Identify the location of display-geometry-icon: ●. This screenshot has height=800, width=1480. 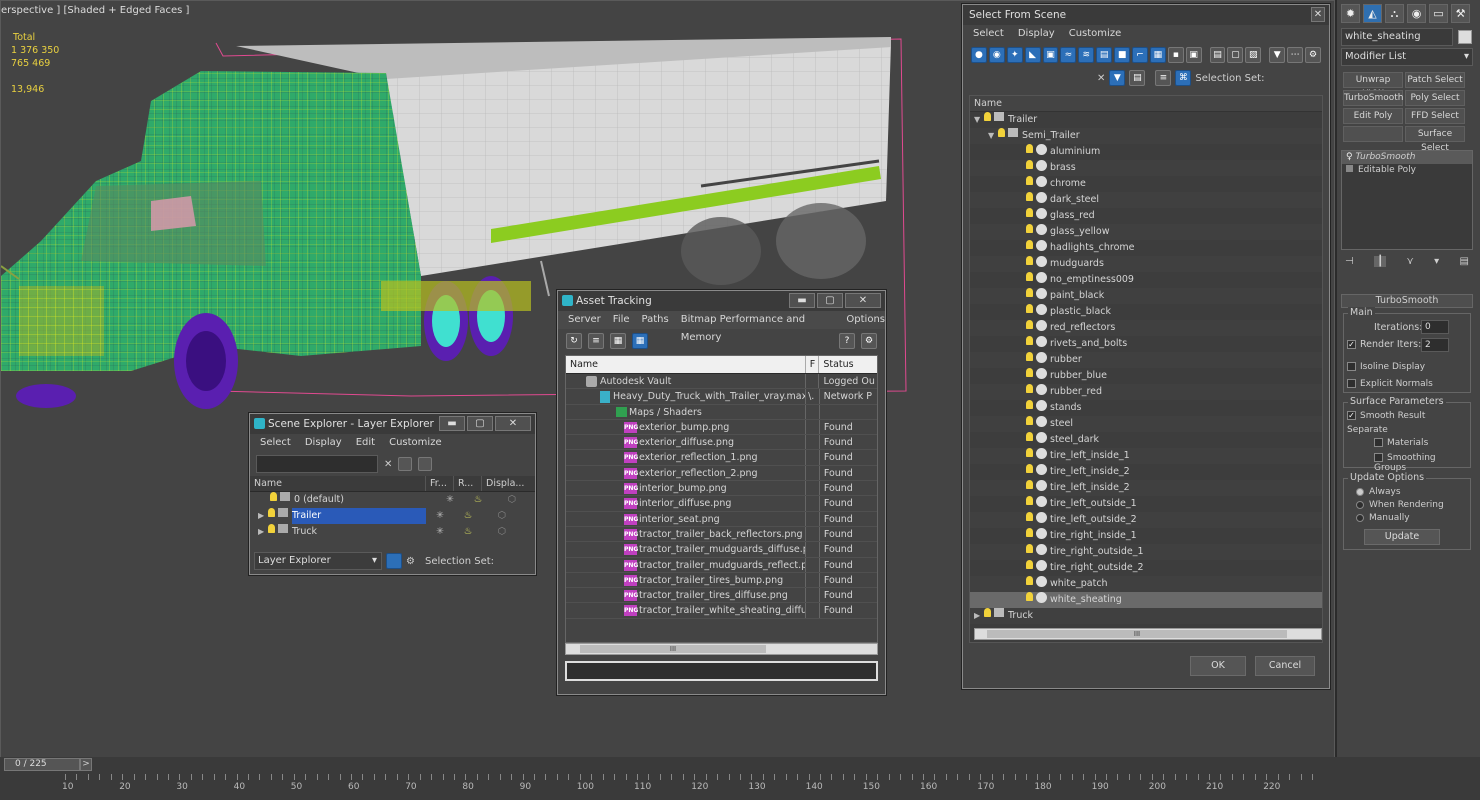
(979, 55).